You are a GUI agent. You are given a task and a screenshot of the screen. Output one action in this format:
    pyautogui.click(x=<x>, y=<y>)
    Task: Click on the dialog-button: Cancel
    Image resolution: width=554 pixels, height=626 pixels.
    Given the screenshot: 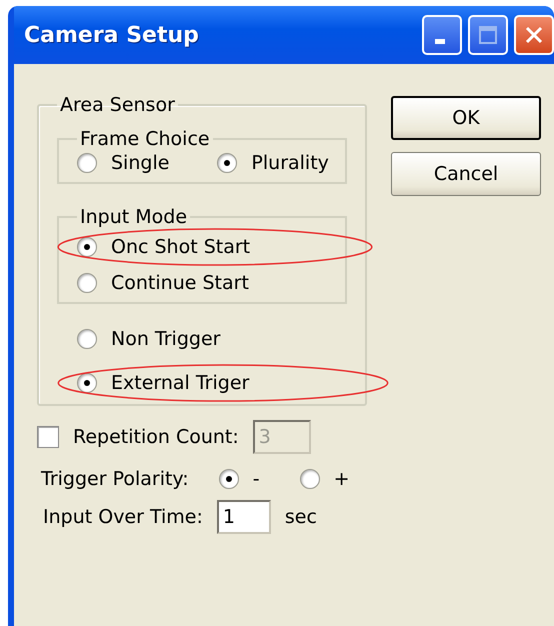 What is the action you would take?
    pyautogui.click(x=466, y=174)
    